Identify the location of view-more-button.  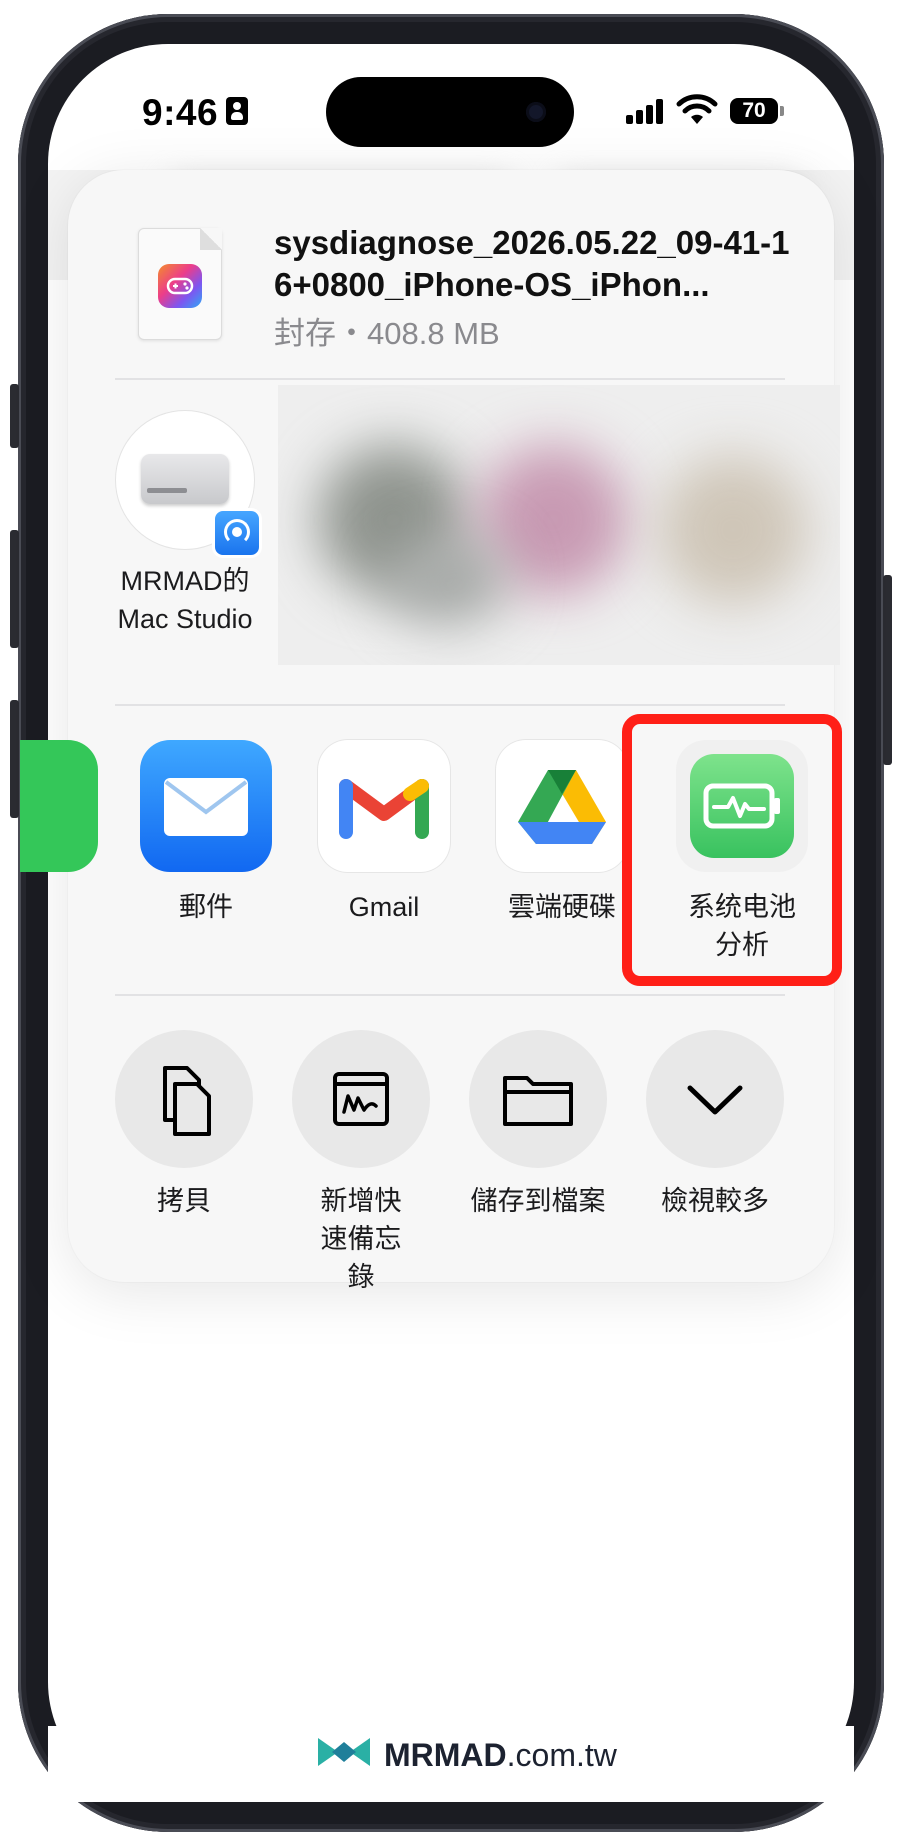
(715, 1099).